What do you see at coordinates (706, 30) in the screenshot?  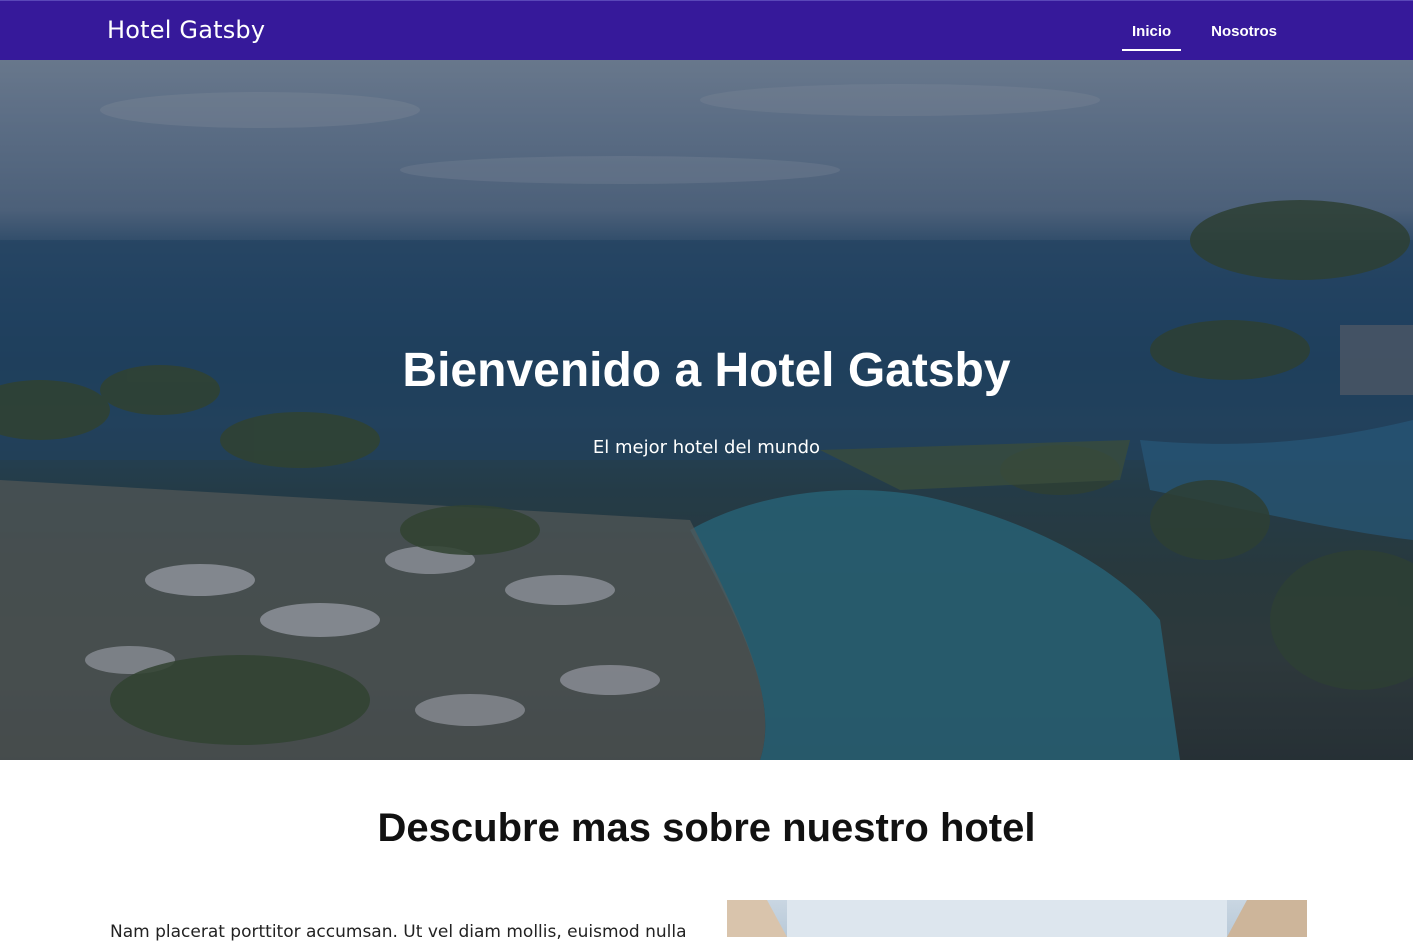 I see `top-navbar: Hotel Gatsby Inicio Nosotros` at bounding box center [706, 30].